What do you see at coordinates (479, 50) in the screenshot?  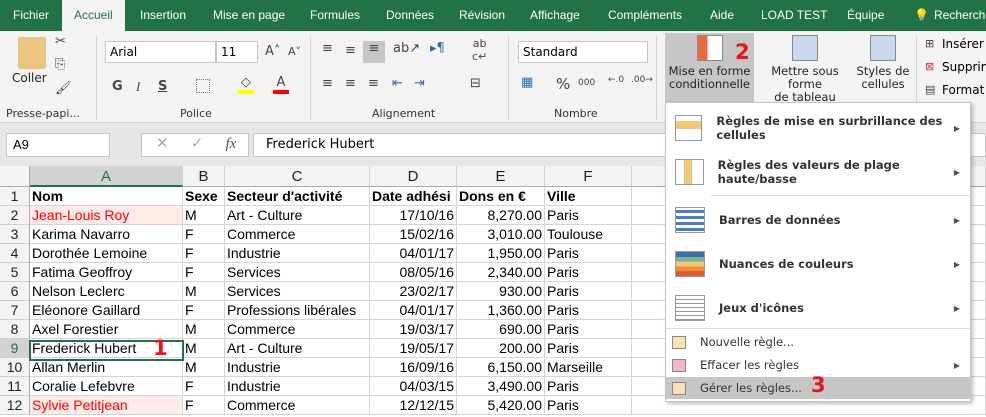 I see `wrap-text-icon: ab c↵` at bounding box center [479, 50].